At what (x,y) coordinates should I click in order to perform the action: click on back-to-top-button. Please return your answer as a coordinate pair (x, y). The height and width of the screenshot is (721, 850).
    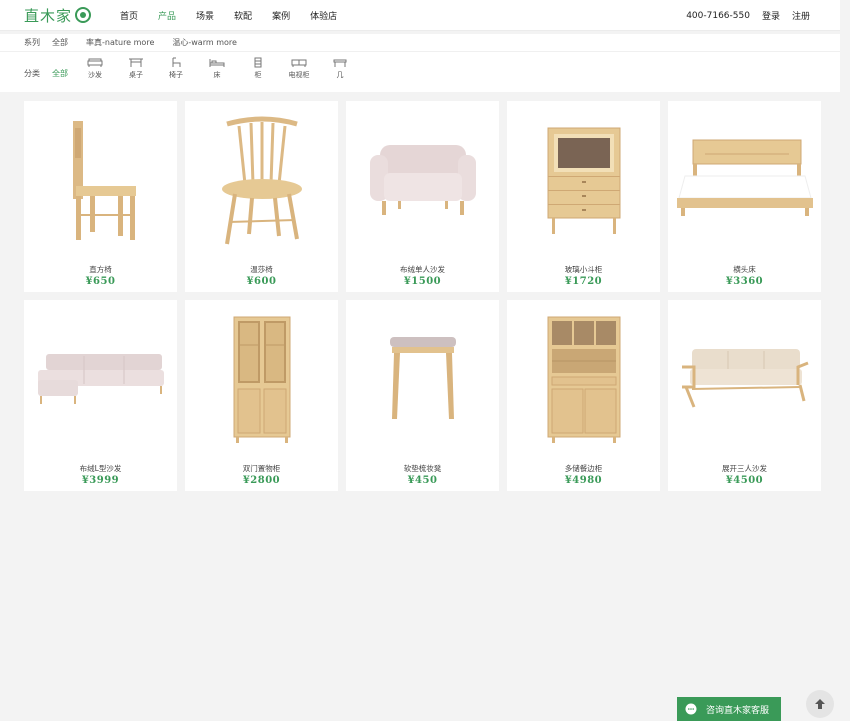
    Looking at the image, I should click on (820, 704).